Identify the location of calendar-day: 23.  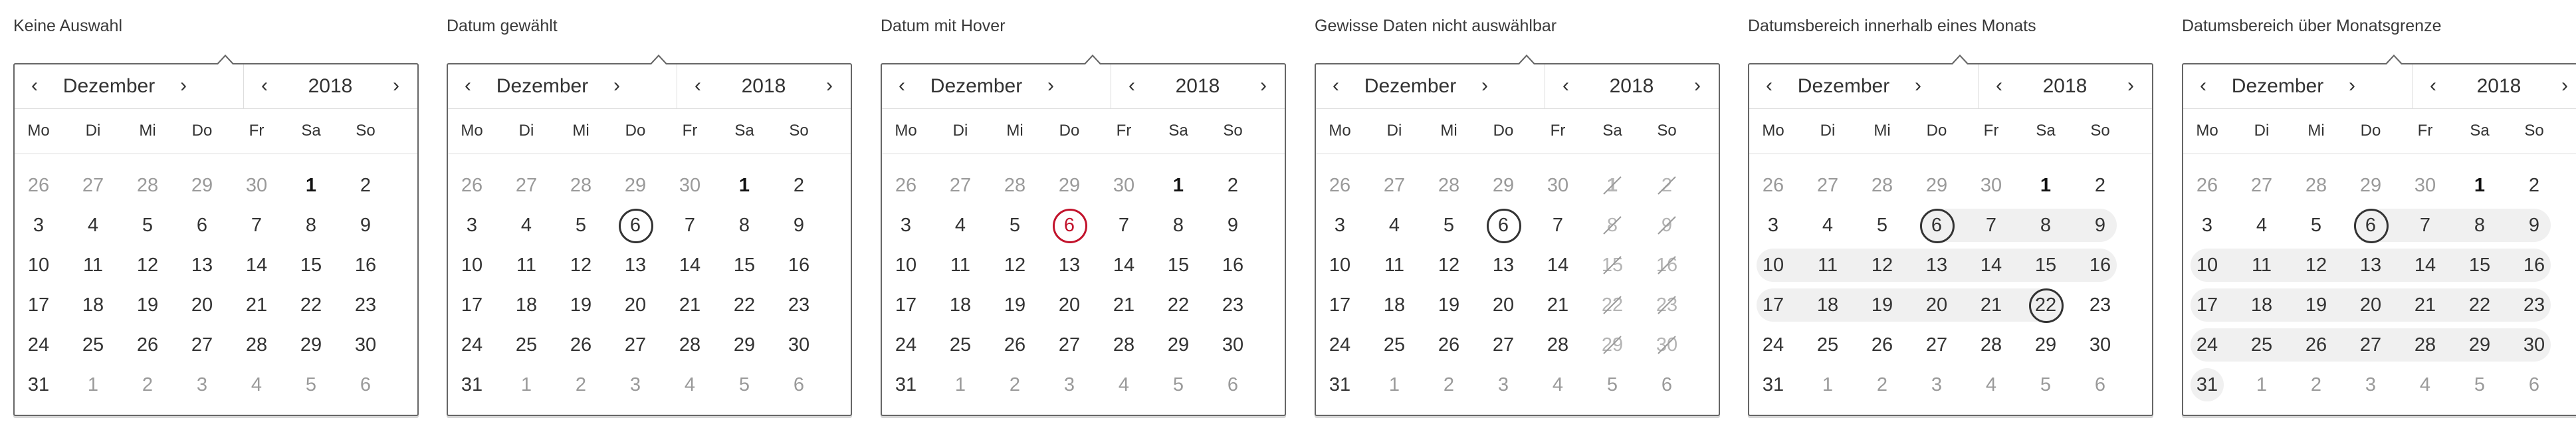
(2100, 305).